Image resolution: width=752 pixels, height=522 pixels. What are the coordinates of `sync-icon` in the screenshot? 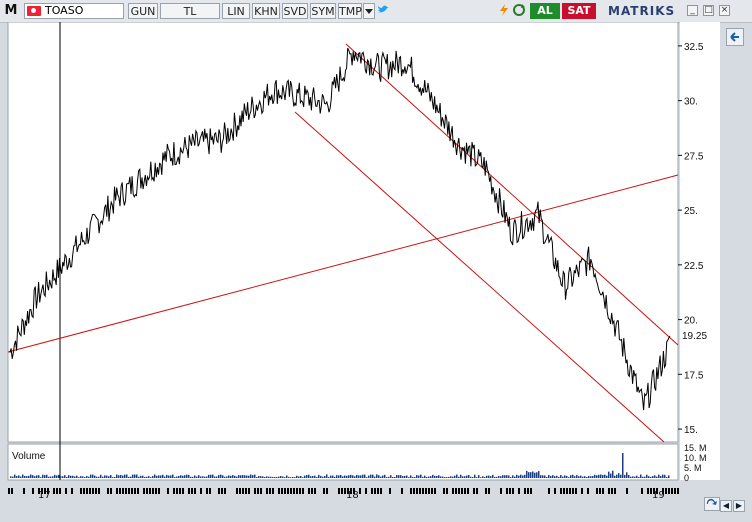 It's located at (712, 504).